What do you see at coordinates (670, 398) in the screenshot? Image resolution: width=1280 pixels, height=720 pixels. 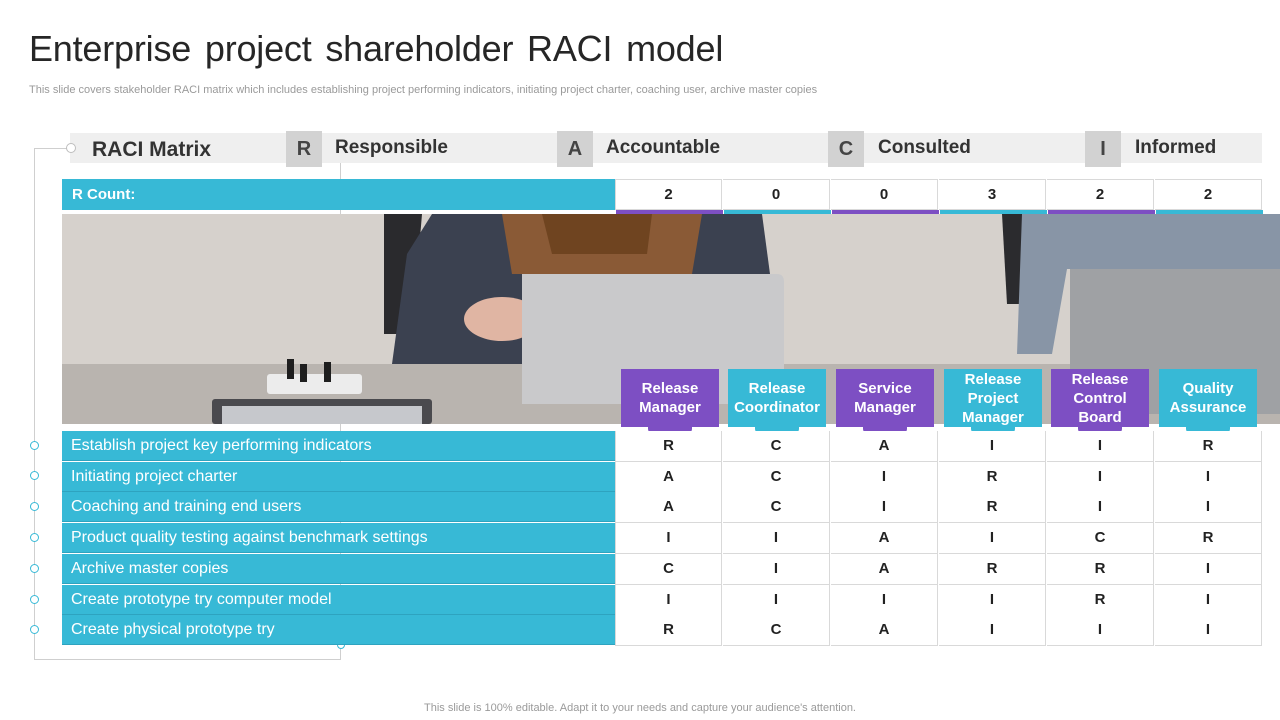 I see `role-header-release-manager: Release Manager` at bounding box center [670, 398].